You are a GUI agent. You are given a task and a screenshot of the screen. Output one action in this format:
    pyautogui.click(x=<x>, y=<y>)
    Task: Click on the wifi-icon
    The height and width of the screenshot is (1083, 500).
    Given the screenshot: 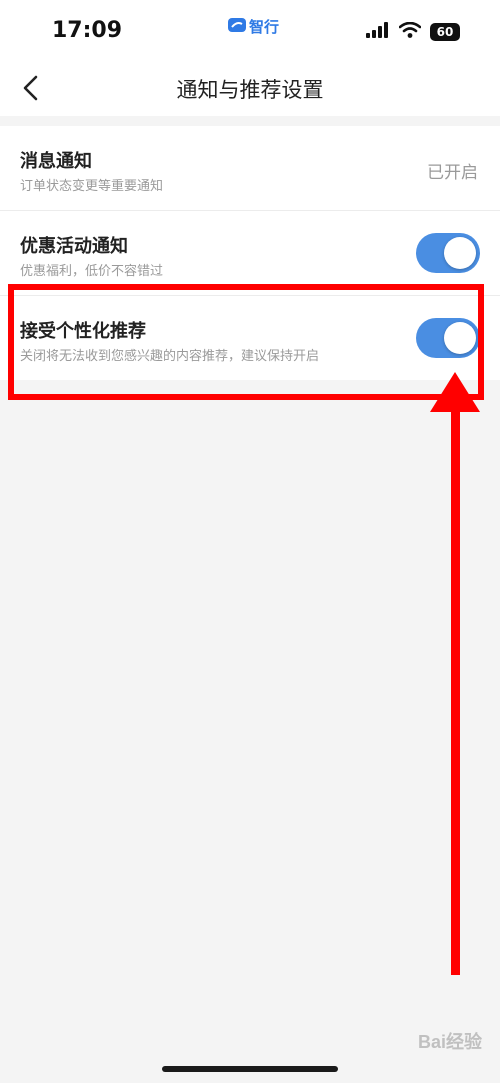 What is the action you would take?
    pyautogui.click(x=410, y=31)
    